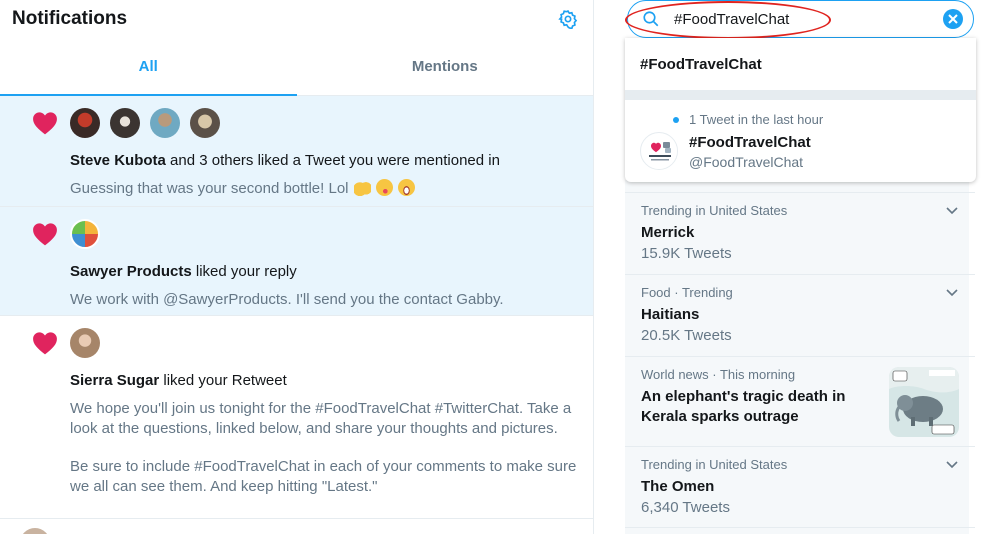 The image size is (1004, 534). Describe the element at coordinates (800, 315) in the screenshot. I see `trend-item: Food · Trending Haitians 20.5K Tweets` at that location.